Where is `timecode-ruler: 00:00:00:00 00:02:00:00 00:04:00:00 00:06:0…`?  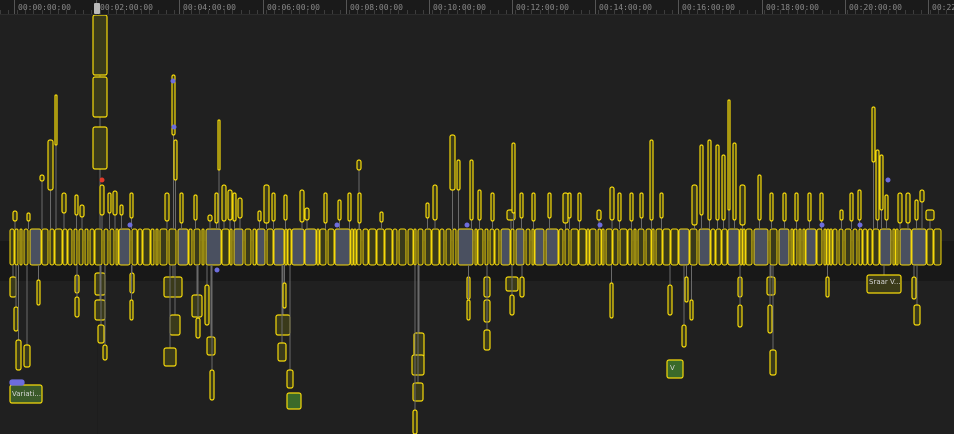 timecode-ruler: 00:00:00:00 00:02:00:00 00:04:00:00 00:06:0… is located at coordinates (477, 7).